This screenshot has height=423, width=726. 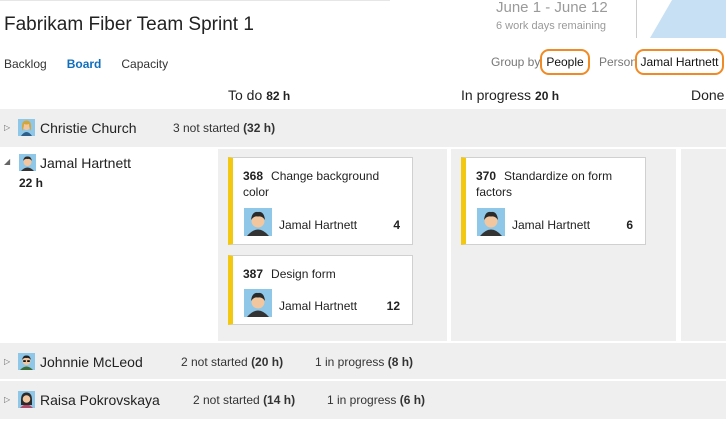 I want to click on task-card: 387 Design form Jamal Hartnett 12, so click(x=320, y=290).